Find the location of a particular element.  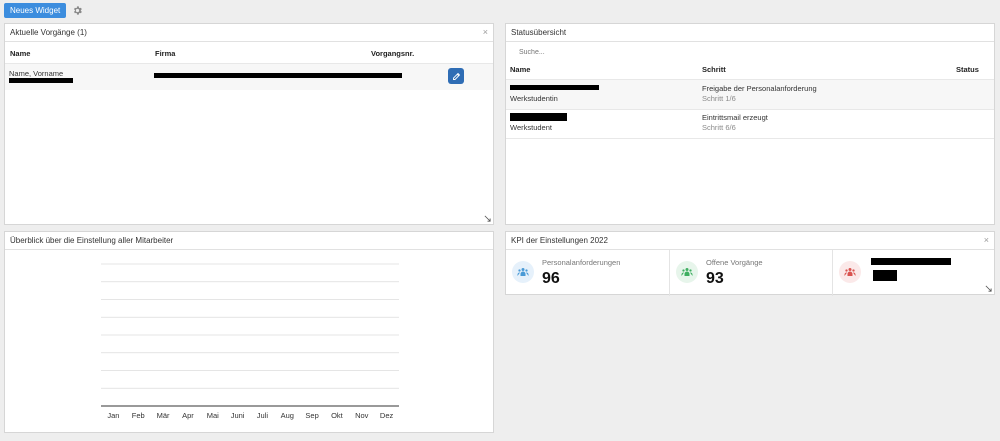

top-toolbar: Neues Widget is located at coordinates (43, 10).